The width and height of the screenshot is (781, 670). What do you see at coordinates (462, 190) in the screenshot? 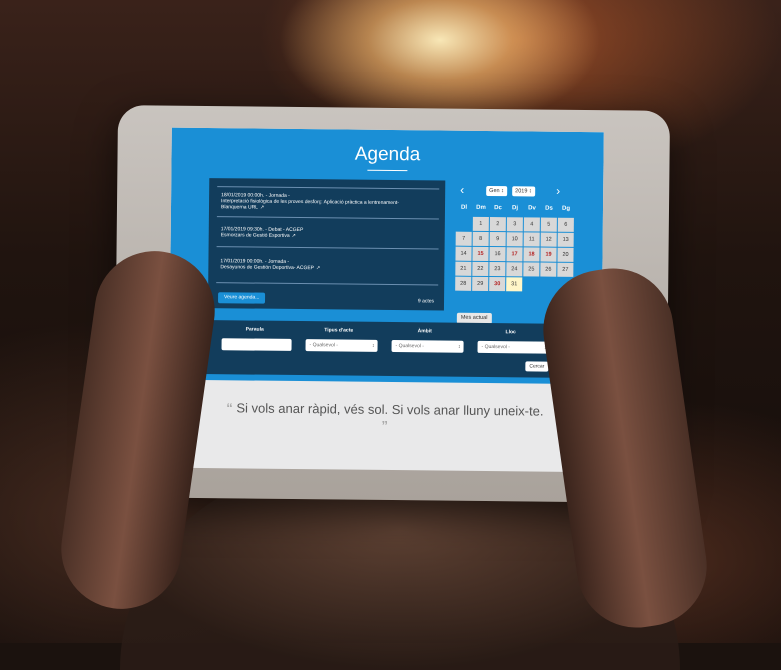
I see `chevron-left-icon: ‹` at bounding box center [462, 190].